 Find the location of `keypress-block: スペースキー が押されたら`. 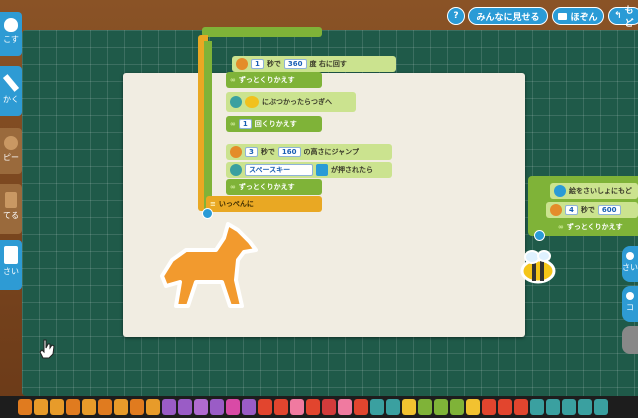

keypress-block: スペースキー が押されたら is located at coordinates (309, 170).